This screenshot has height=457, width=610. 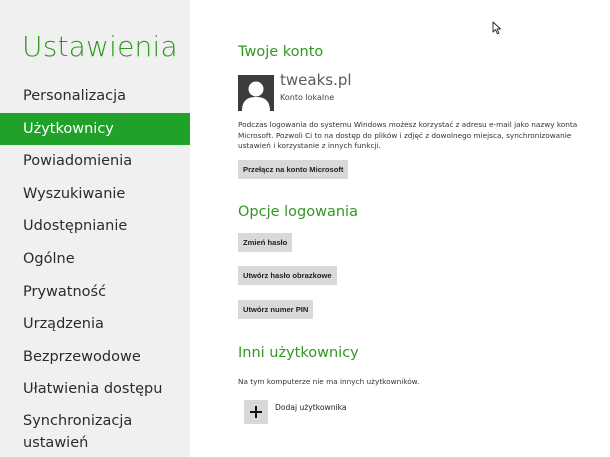 What do you see at coordinates (95, 259) in the screenshot?
I see `nav-item-ogolne: Ogólne` at bounding box center [95, 259].